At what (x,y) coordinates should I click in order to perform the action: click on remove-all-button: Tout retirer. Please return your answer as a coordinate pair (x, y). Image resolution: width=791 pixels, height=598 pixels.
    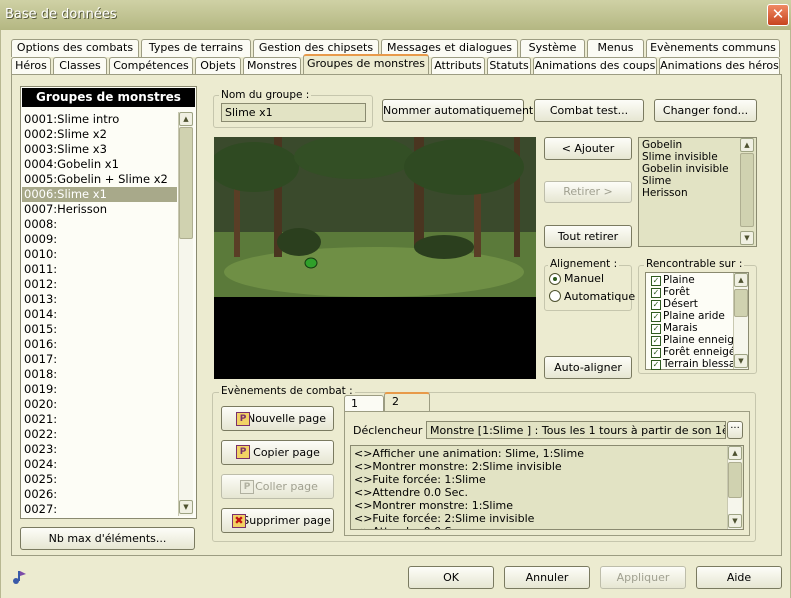
    Looking at the image, I should click on (588, 236).